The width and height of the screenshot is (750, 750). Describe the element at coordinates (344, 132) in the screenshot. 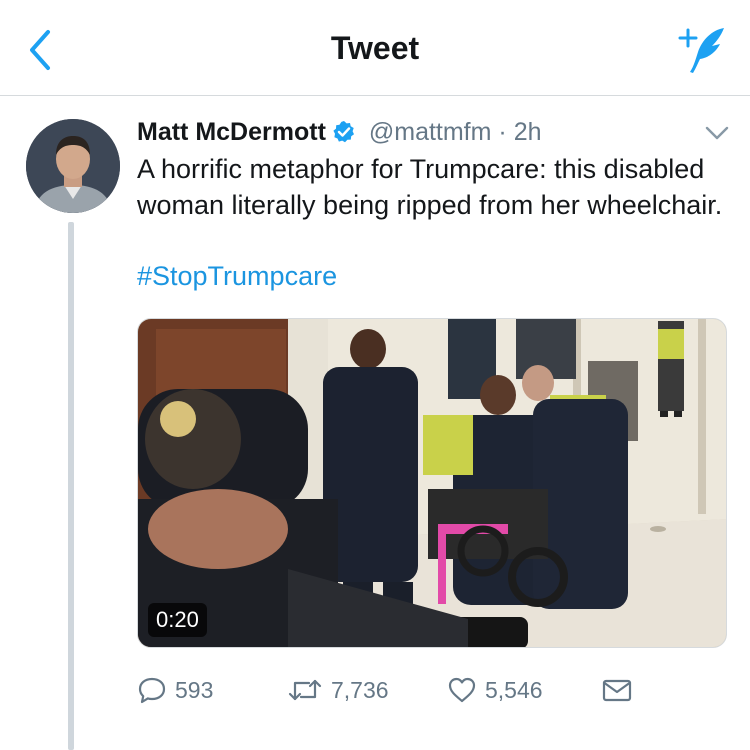

I see `verified-badge-icon` at that location.